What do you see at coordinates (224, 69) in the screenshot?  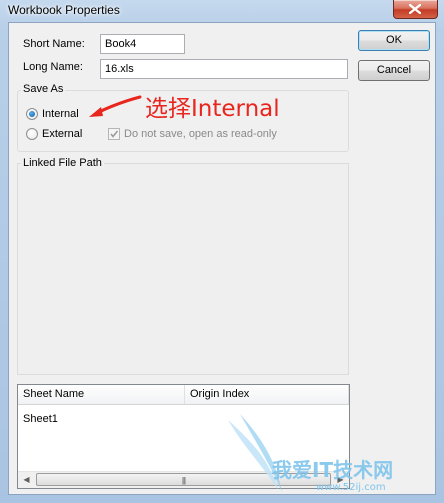 I see `long-name-input: 16.xls` at bounding box center [224, 69].